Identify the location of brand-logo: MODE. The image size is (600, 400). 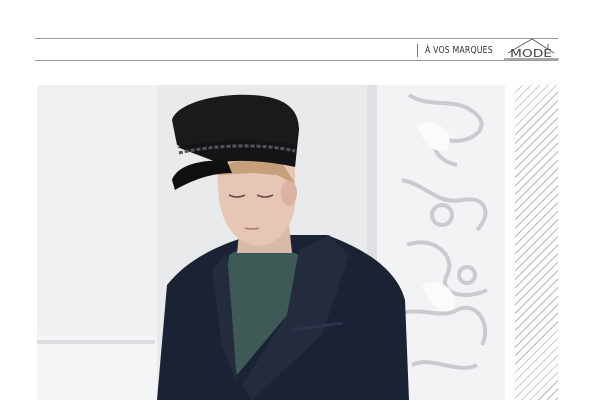
(531, 49).